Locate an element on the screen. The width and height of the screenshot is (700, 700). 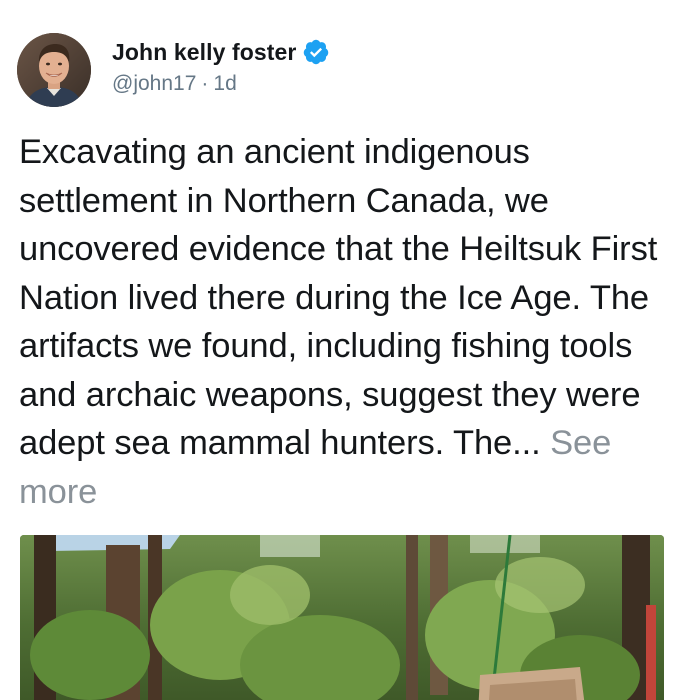
user-info: John kelly foster @john17 · 1d is located at coordinates (221, 67).